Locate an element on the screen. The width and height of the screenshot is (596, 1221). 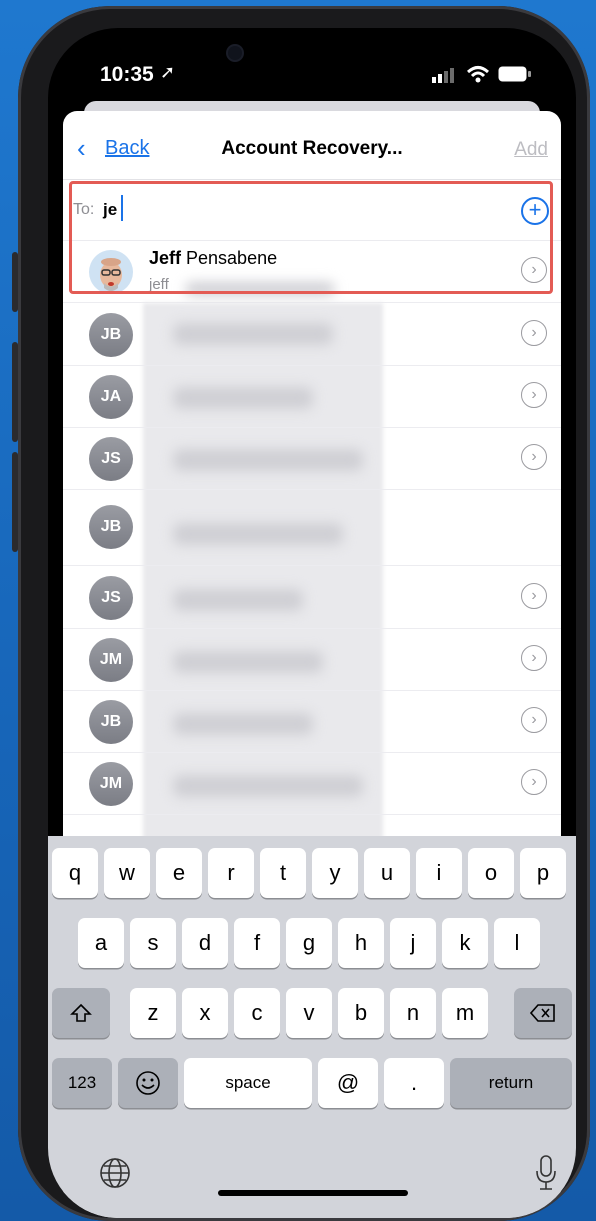
battery-icon is located at coordinates (514, 74).